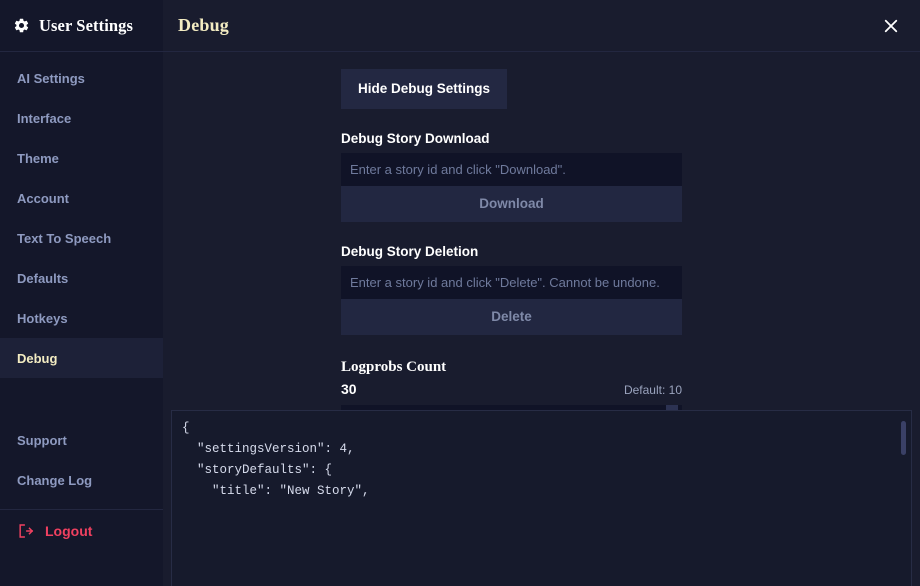 This screenshot has height=586, width=920. Describe the element at coordinates (81, 569) in the screenshot. I see `sidebar-bottom-padding` at that location.